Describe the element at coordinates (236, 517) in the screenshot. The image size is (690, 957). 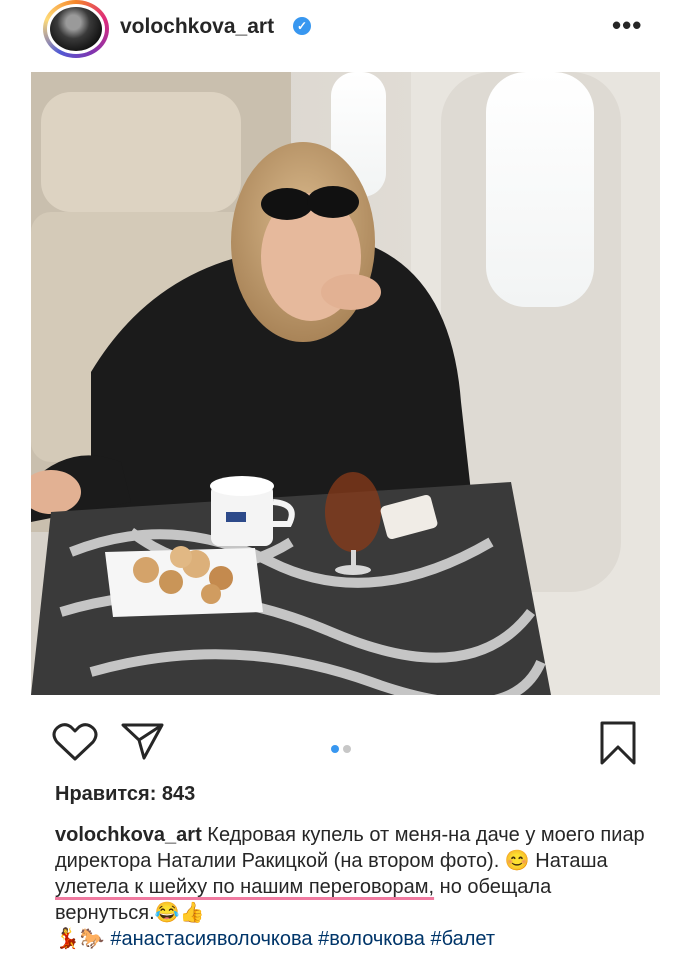
I see `cup-logo` at that location.